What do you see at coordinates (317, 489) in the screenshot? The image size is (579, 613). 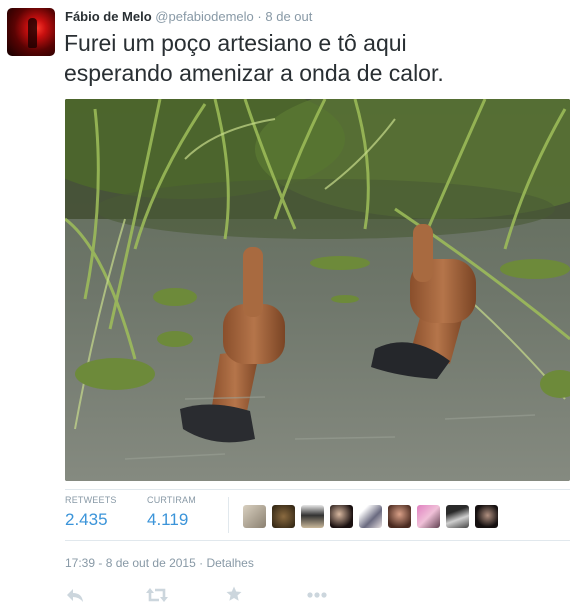 I see `stats-top-divider` at bounding box center [317, 489].